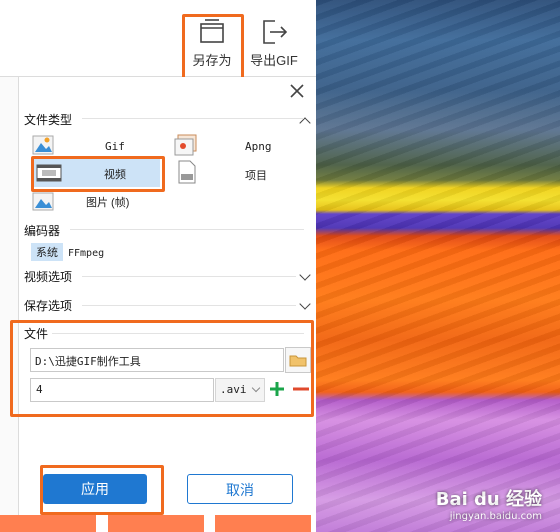  I want to click on file-type-title: 文件类型, so click(48, 120).